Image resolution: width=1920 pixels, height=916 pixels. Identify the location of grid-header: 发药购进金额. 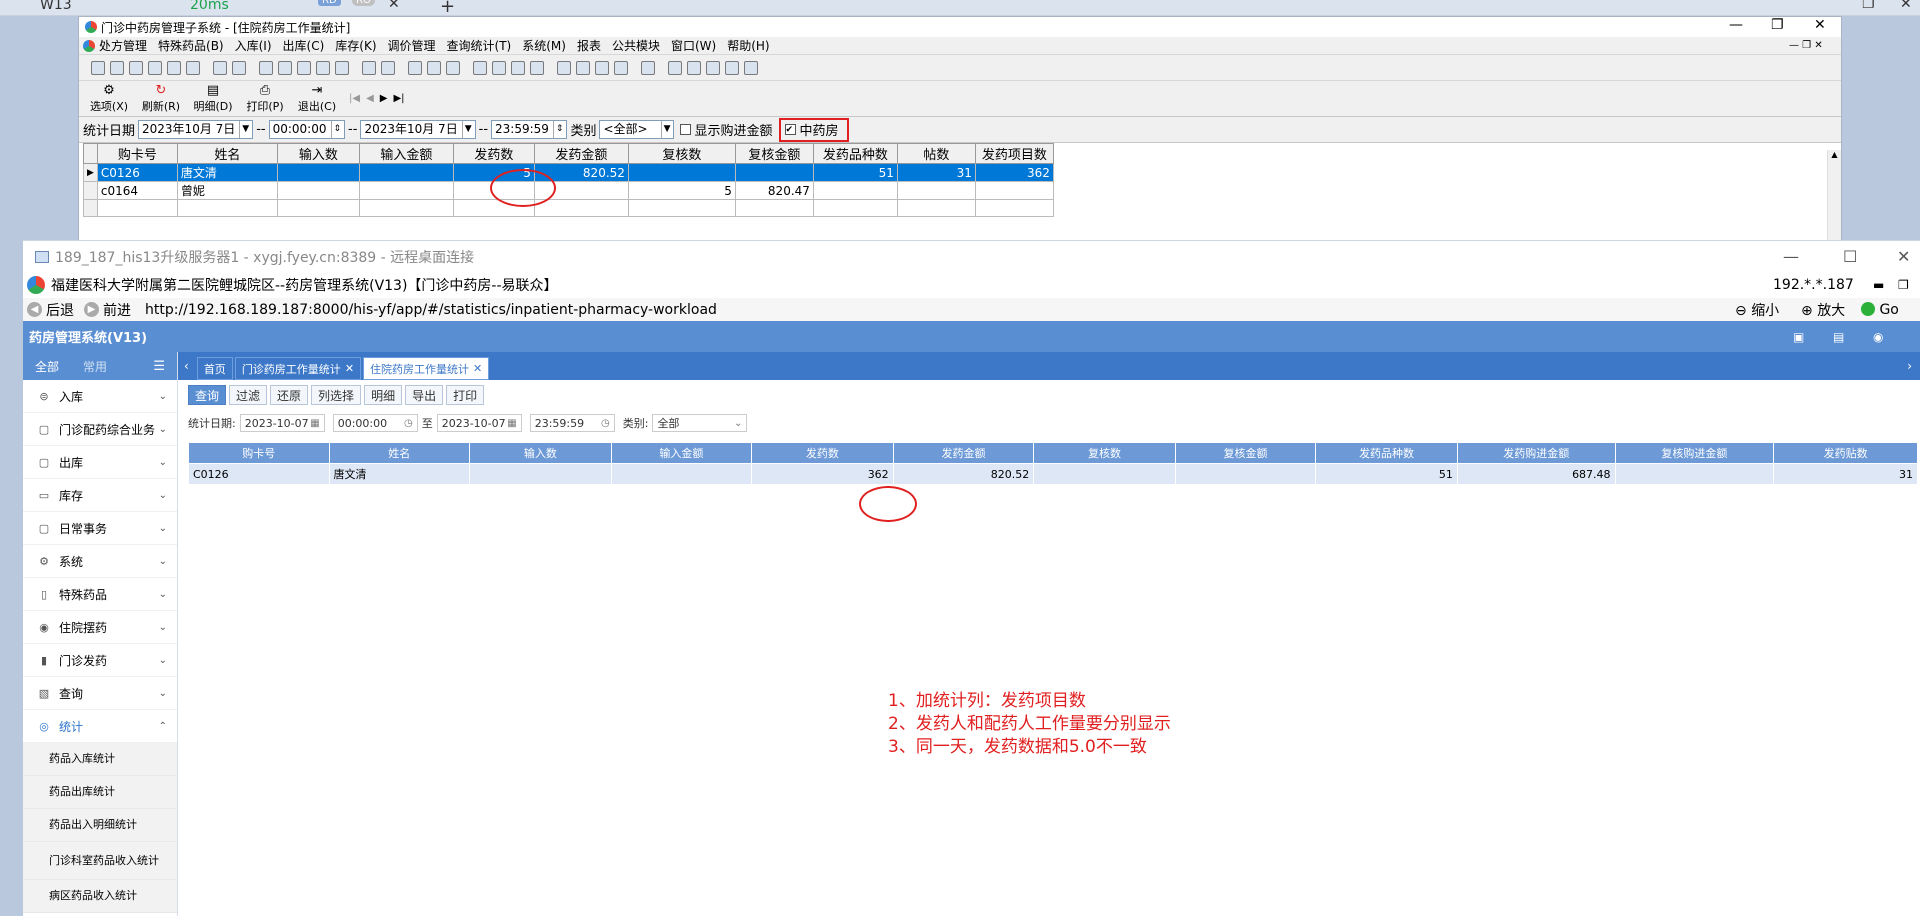
(1536, 453).